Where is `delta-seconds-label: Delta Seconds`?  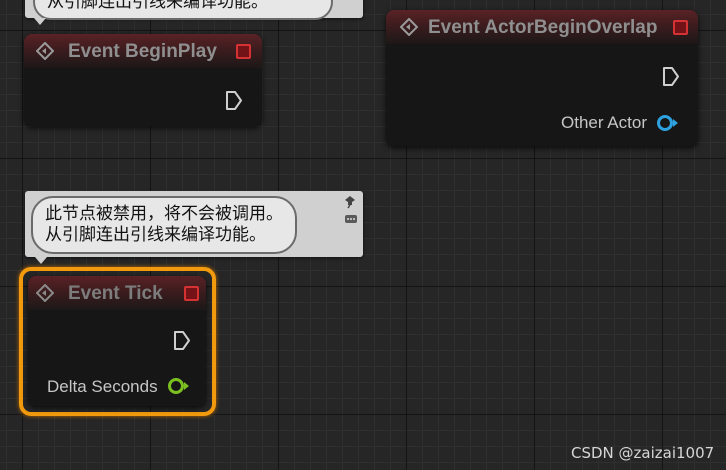
delta-seconds-label: Delta Seconds is located at coordinates (102, 386).